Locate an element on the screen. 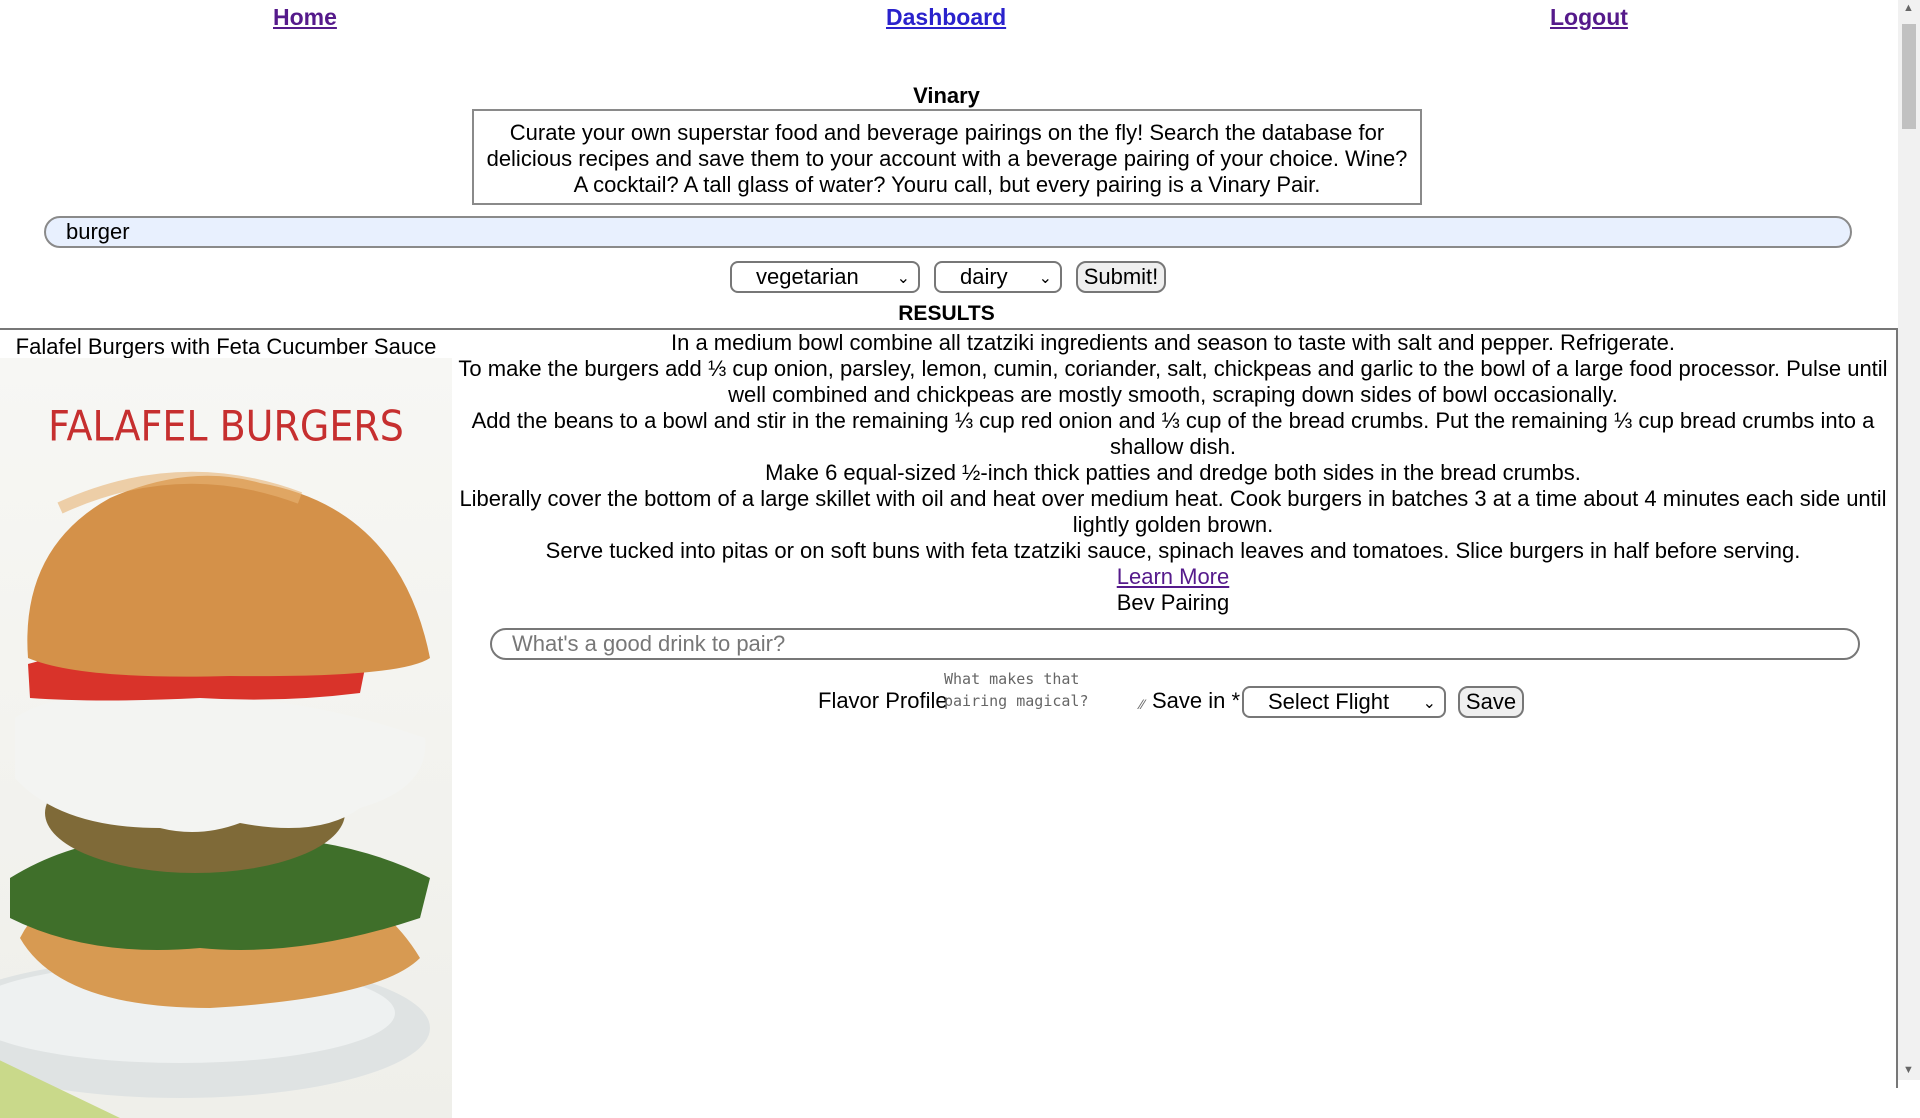 The height and width of the screenshot is (1118, 1920). nav-dashboard-link: Dashboard is located at coordinates (946, 17).